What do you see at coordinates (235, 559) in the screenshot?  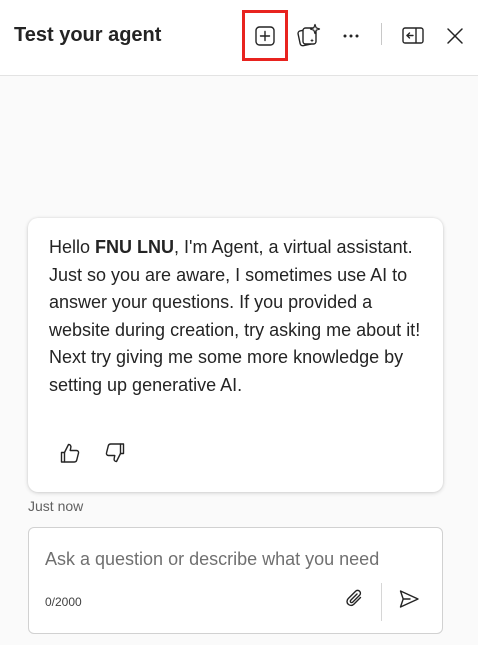 I see `chat-input` at bounding box center [235, 559].